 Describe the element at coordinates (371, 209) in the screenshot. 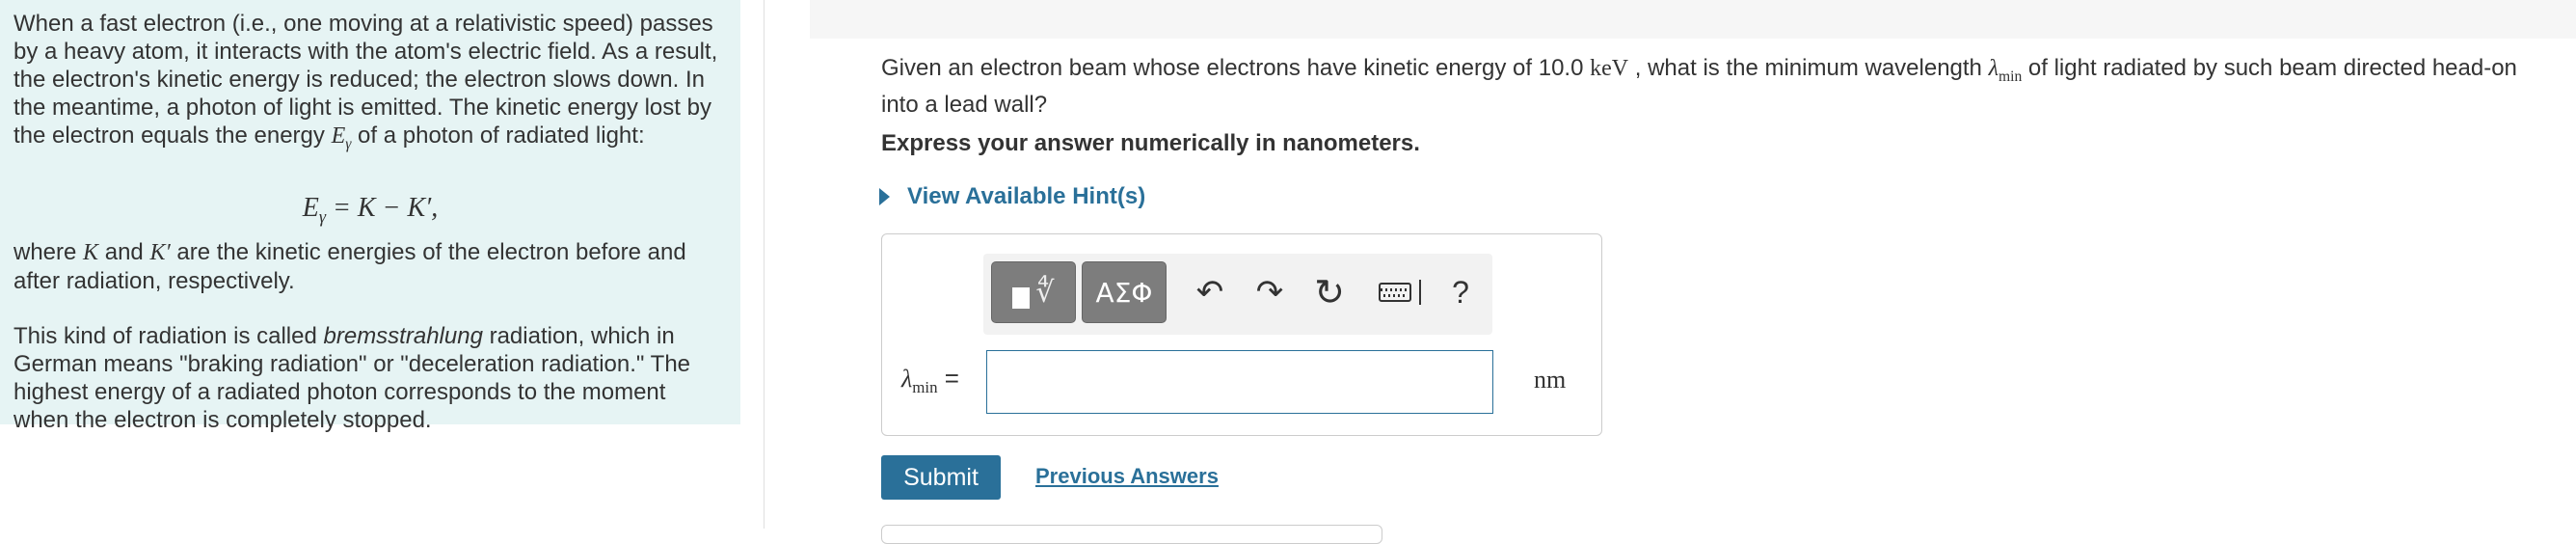

I see `energy-equation: Eγ = K − K′,` at that location.